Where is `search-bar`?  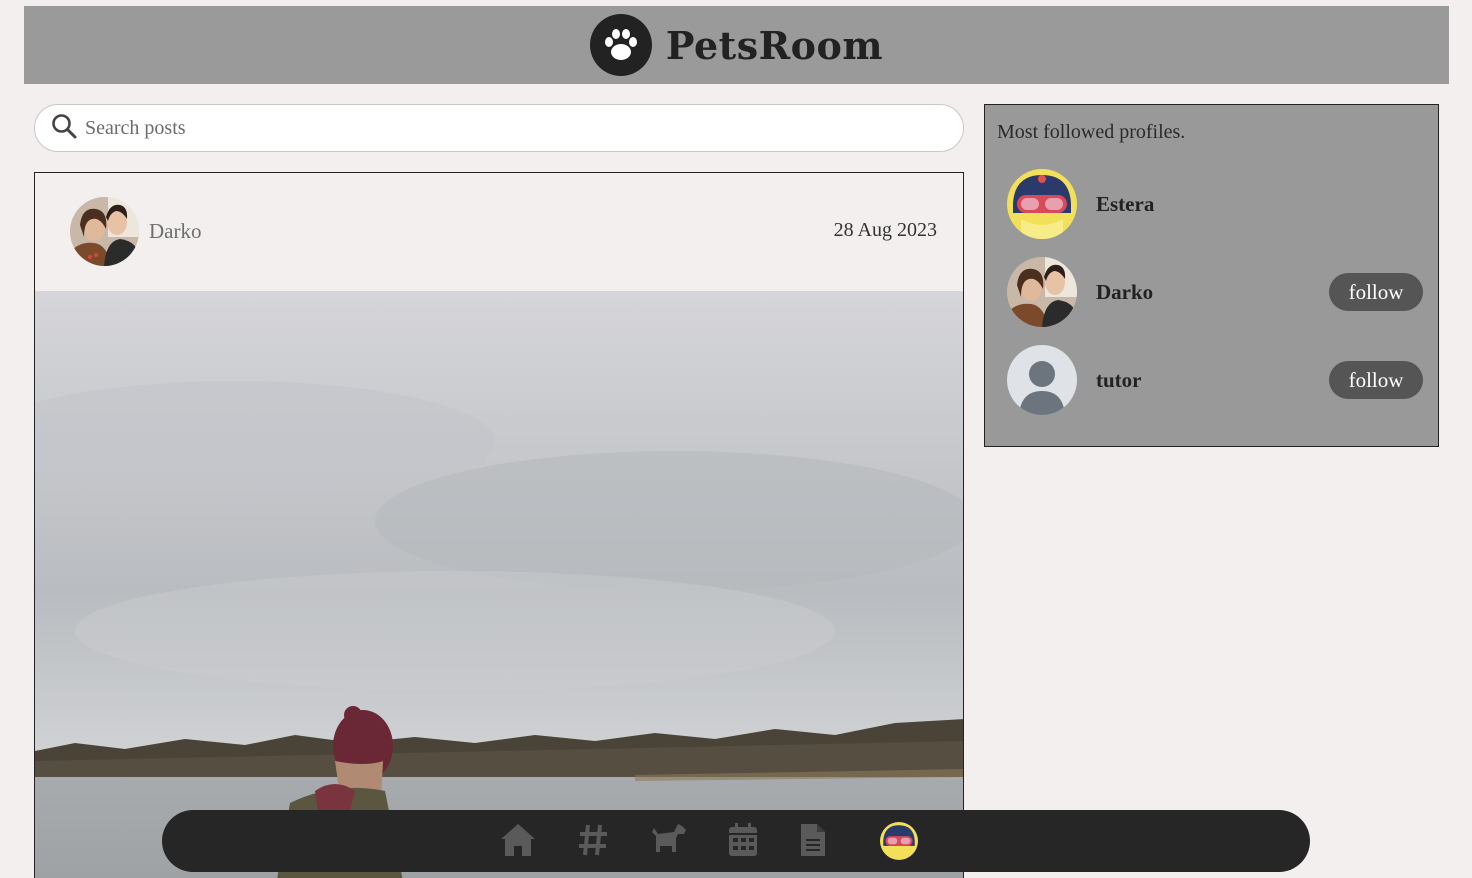 search-bar is located at coordinates (499, 128).